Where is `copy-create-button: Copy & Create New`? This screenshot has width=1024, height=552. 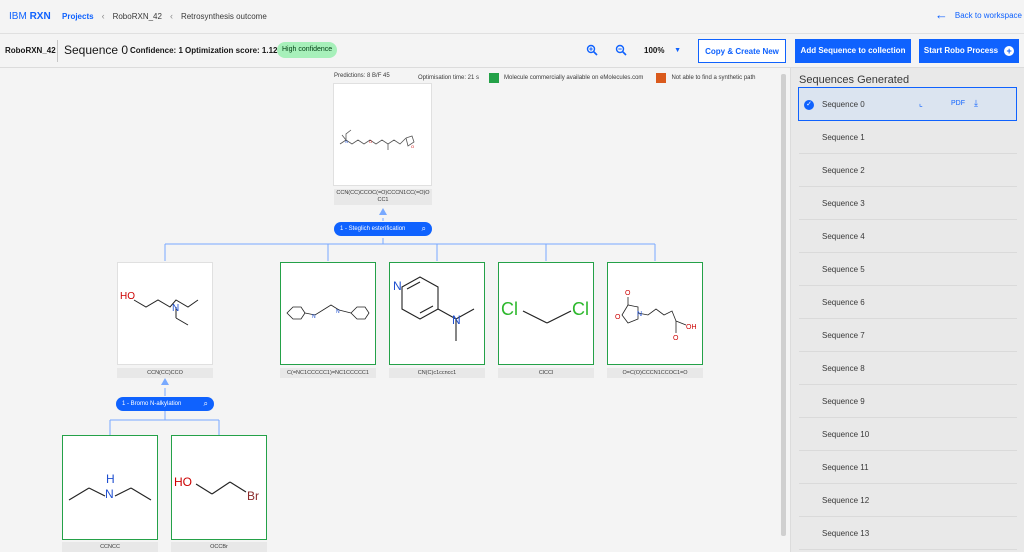
copy-create-button: Copy & Create New is located at coordinates (742, 51).